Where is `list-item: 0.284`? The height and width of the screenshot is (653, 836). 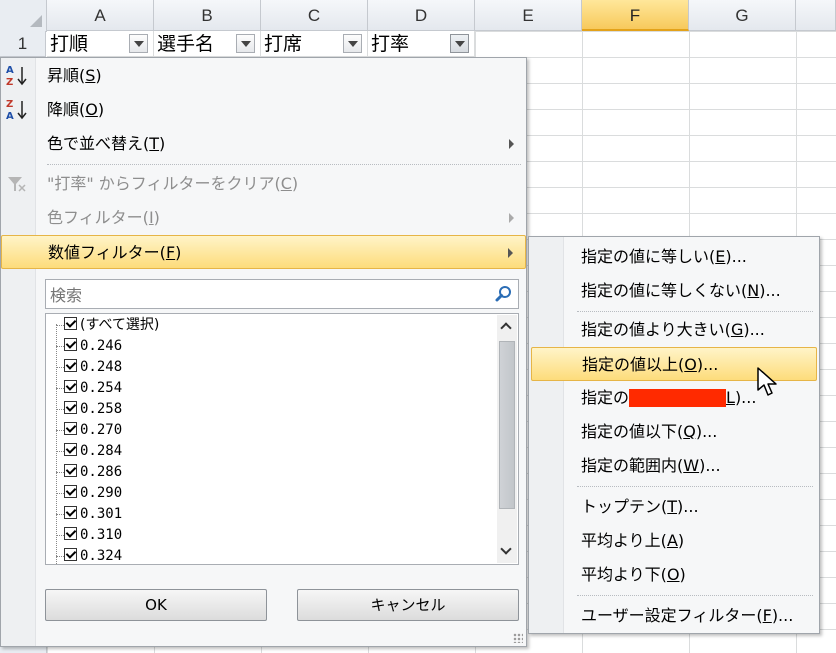 list-item: 0.284 is located at coordinates (93, 451).